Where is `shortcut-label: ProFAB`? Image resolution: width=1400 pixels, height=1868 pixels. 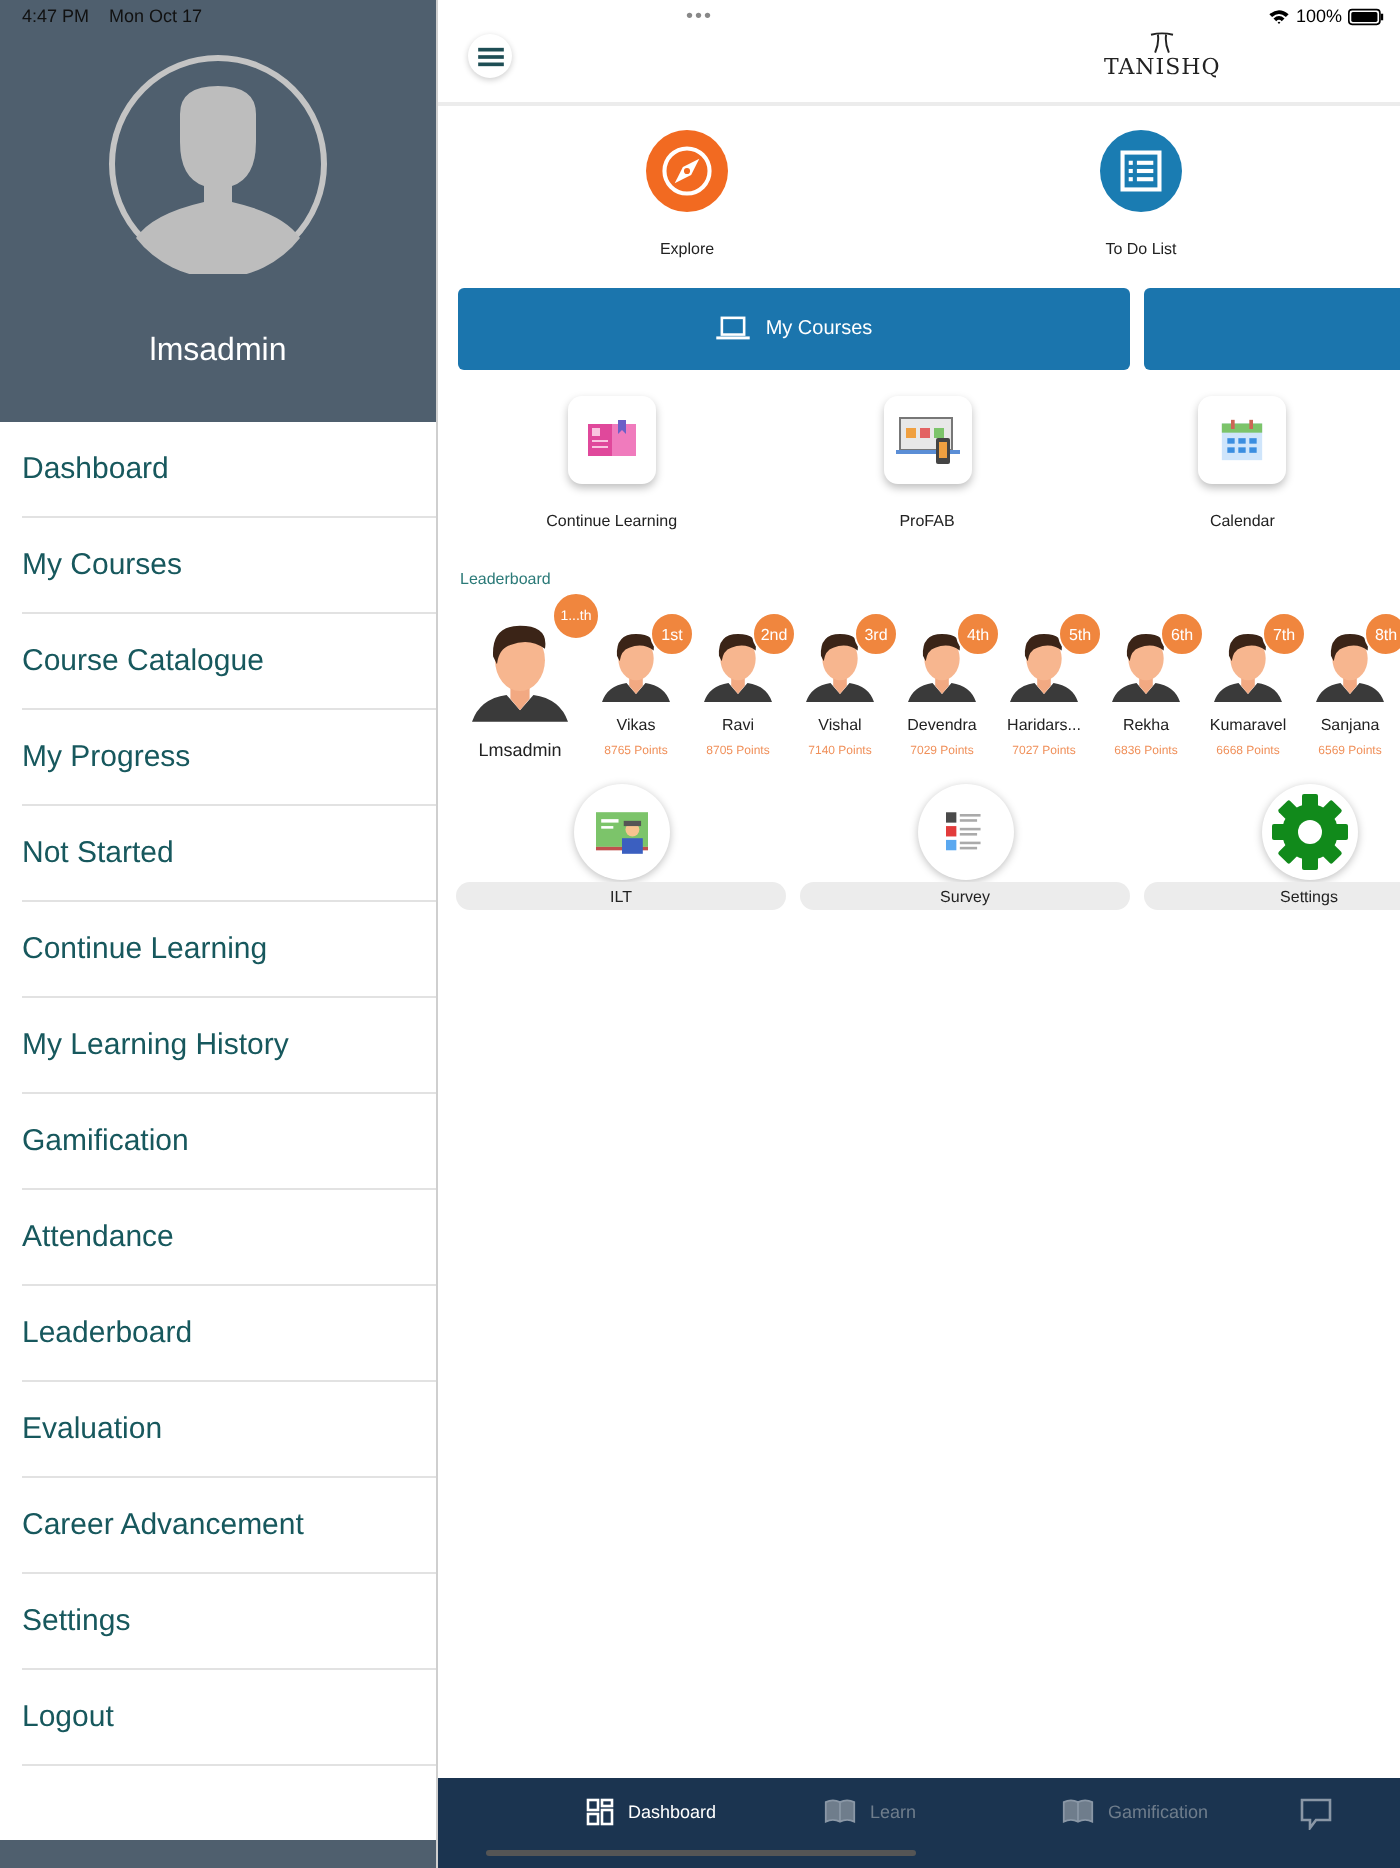
shortcut-label: ProFAB is located at coordinates (927, 521).